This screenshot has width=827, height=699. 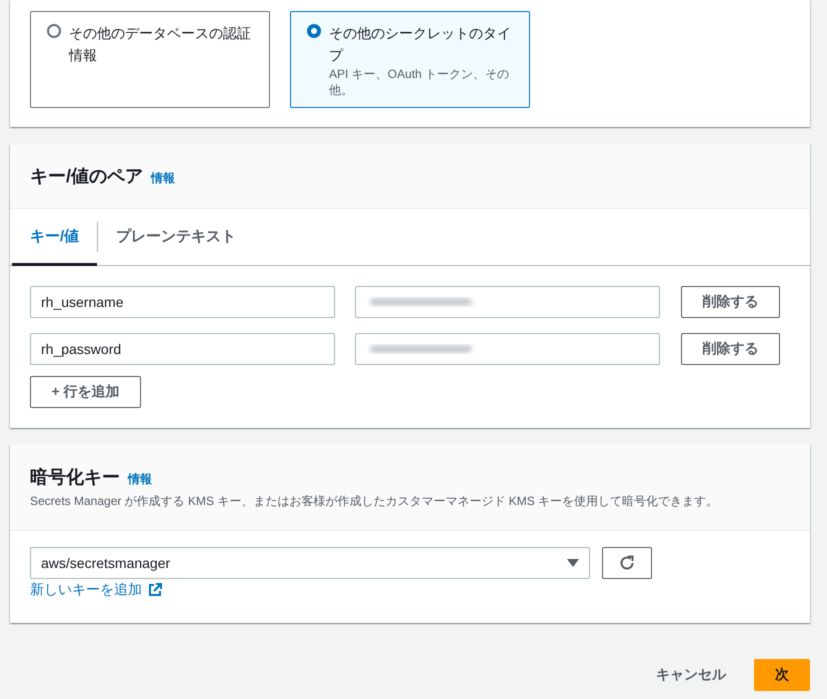 I want to click on next-button: 次, so click(x=782, y=675).